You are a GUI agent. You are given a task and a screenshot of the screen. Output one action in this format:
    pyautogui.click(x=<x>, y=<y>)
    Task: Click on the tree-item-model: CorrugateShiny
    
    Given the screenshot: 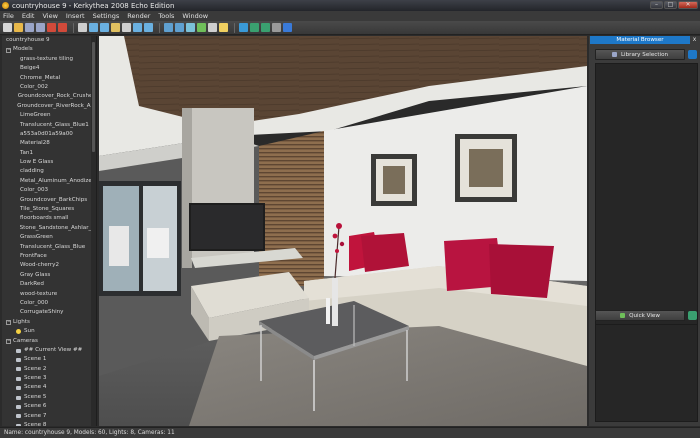 What is the action you would take?
    pyautogui.click(x=49, y=312)
    